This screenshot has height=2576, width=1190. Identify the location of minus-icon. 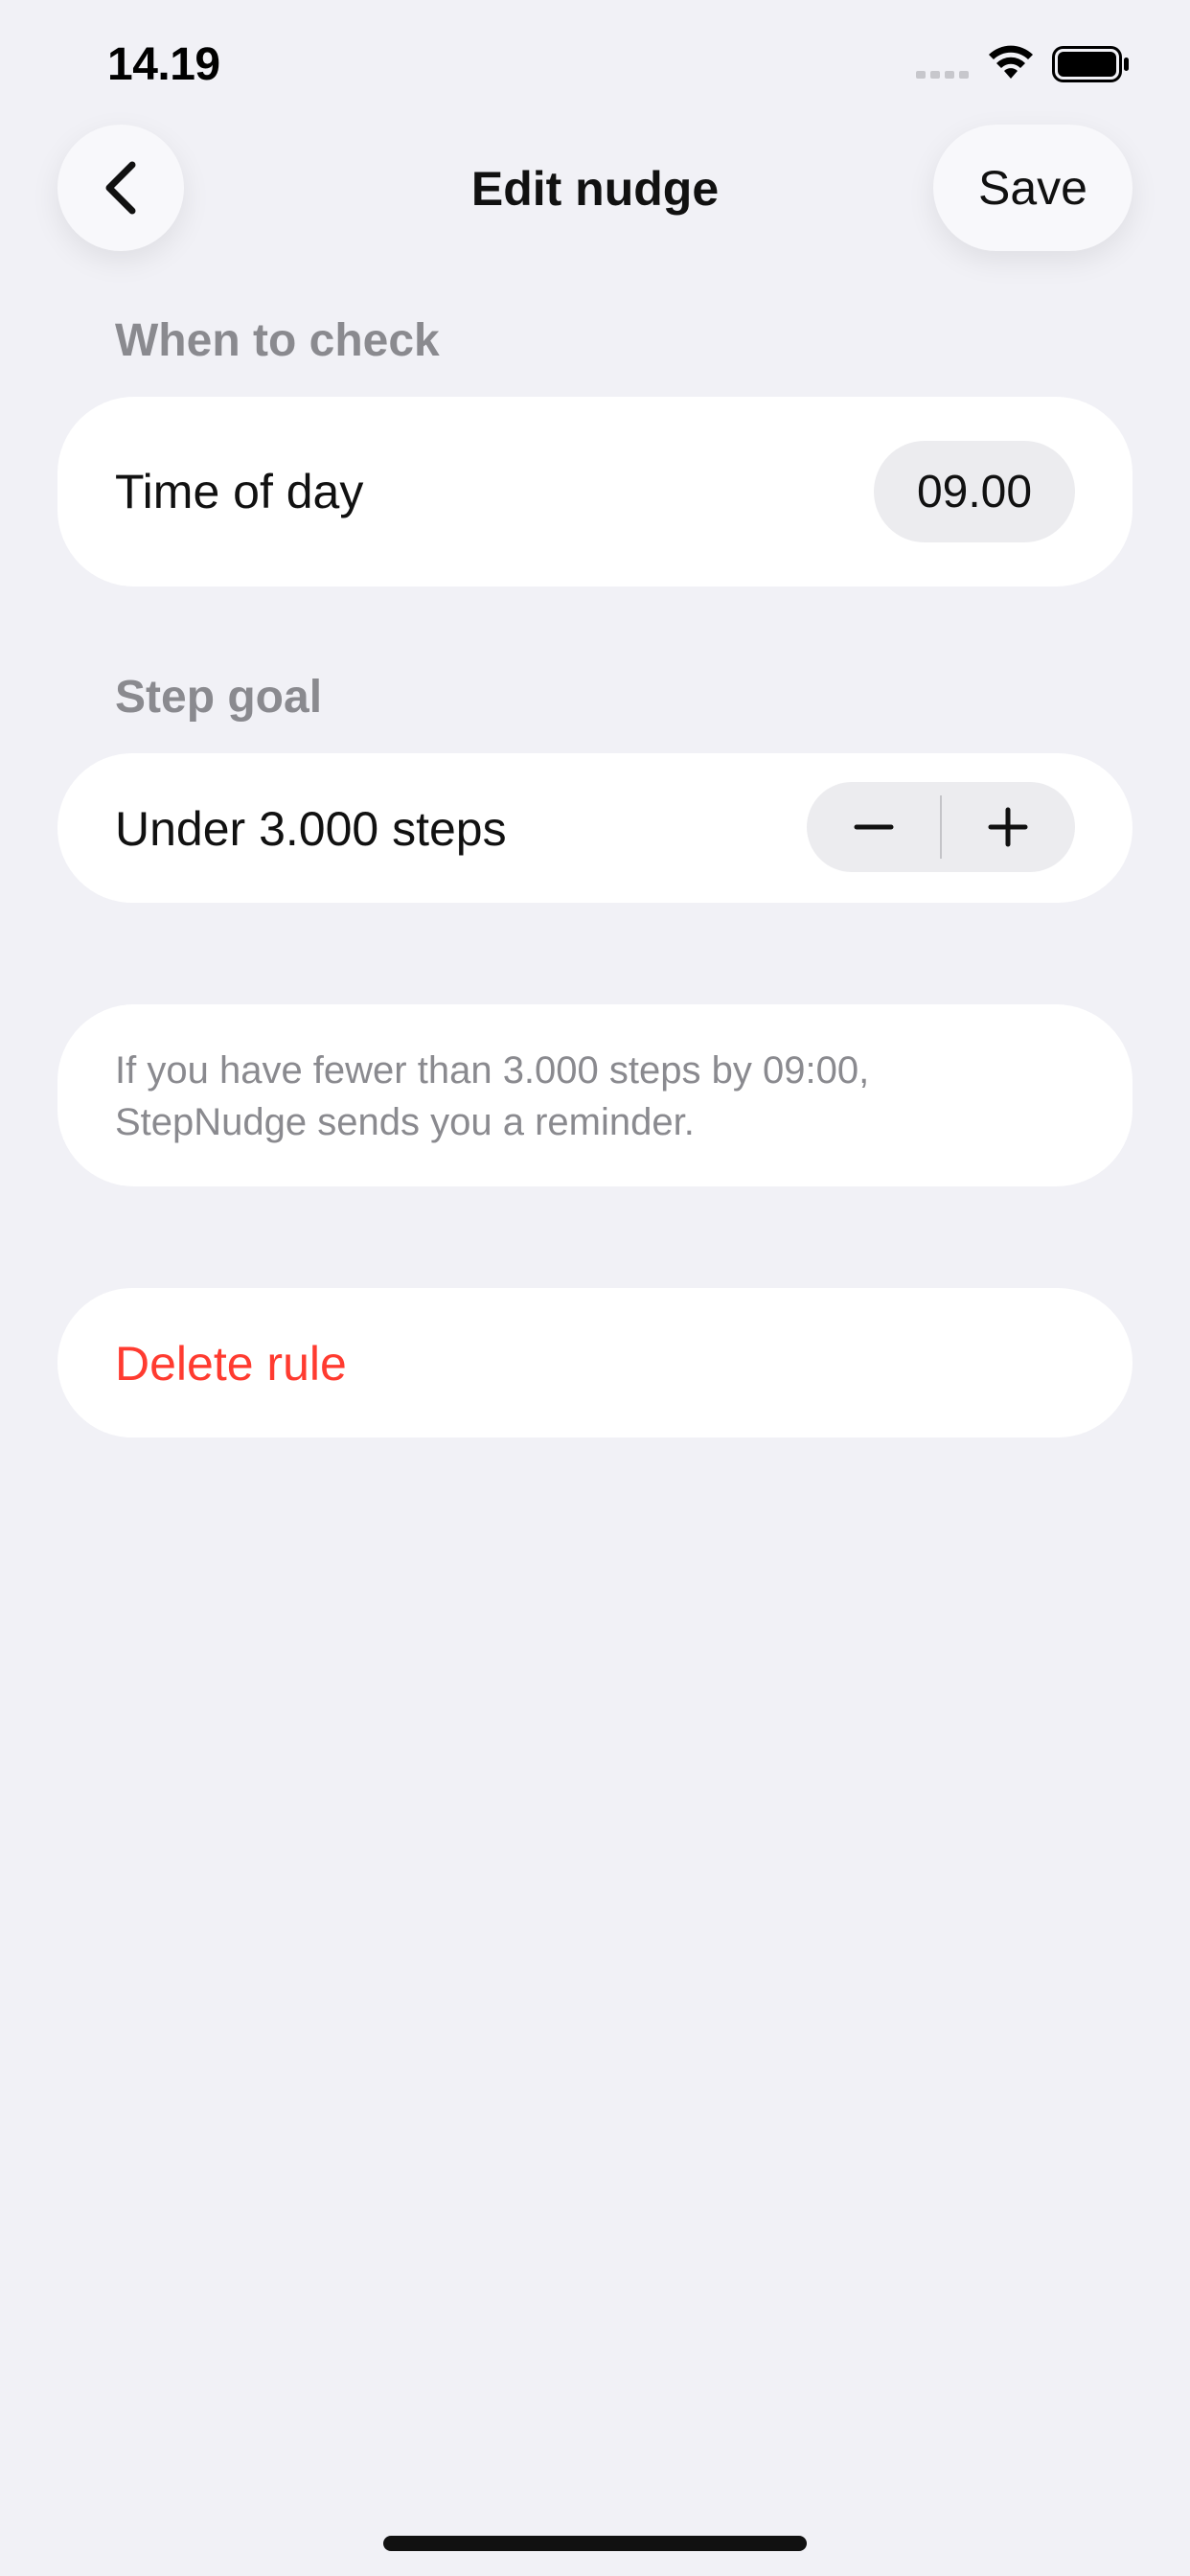
(874, 827).